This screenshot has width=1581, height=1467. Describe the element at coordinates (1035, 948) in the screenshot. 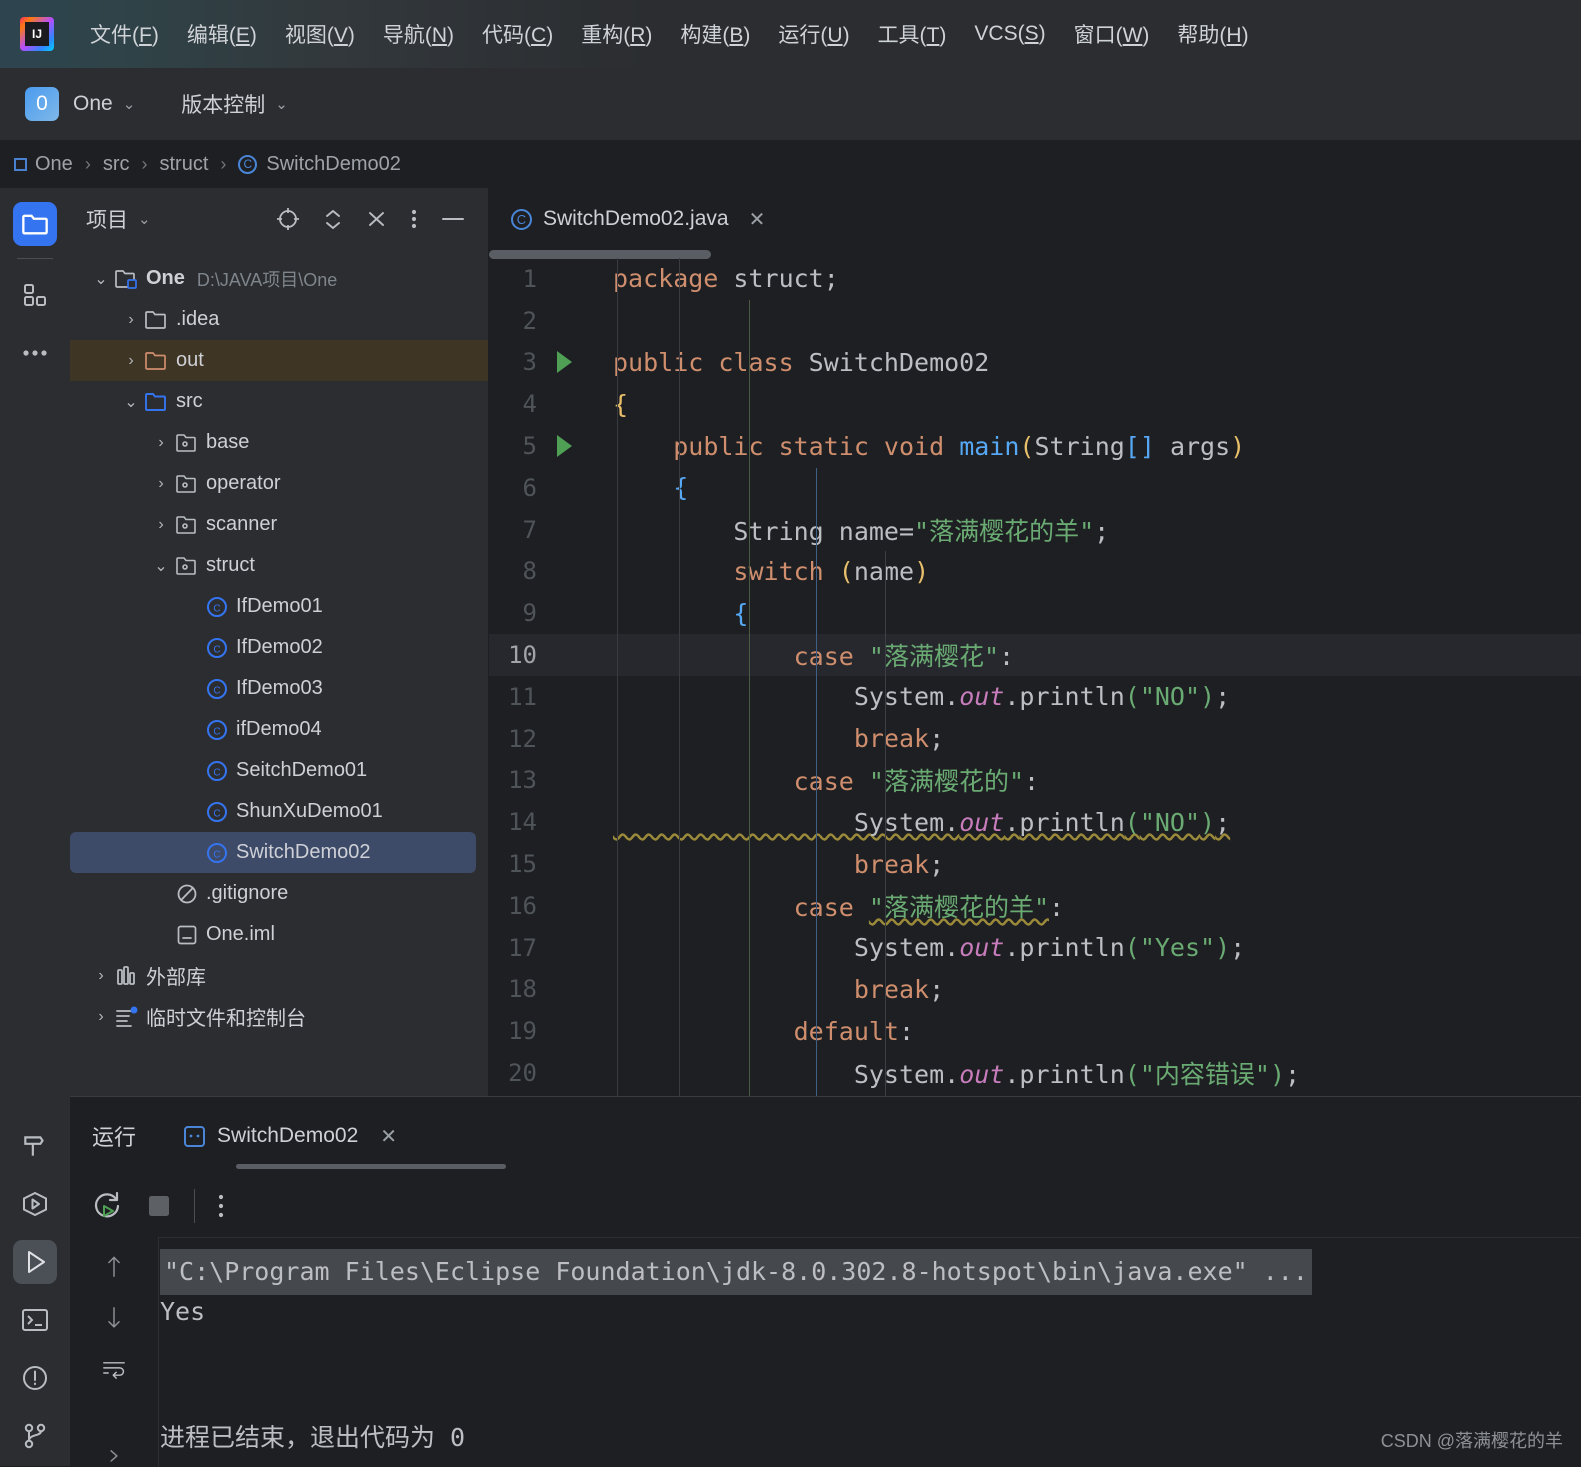

I see `code-line: 17 System.out.println("Yes");` at that location.